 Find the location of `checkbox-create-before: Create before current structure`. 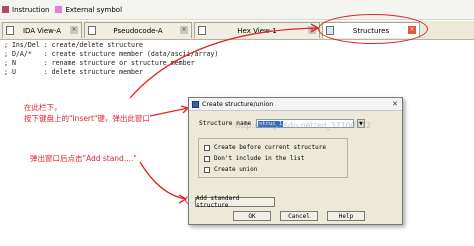

checkbox-create-before: Create before current structure is located at coordinates (279, 147).